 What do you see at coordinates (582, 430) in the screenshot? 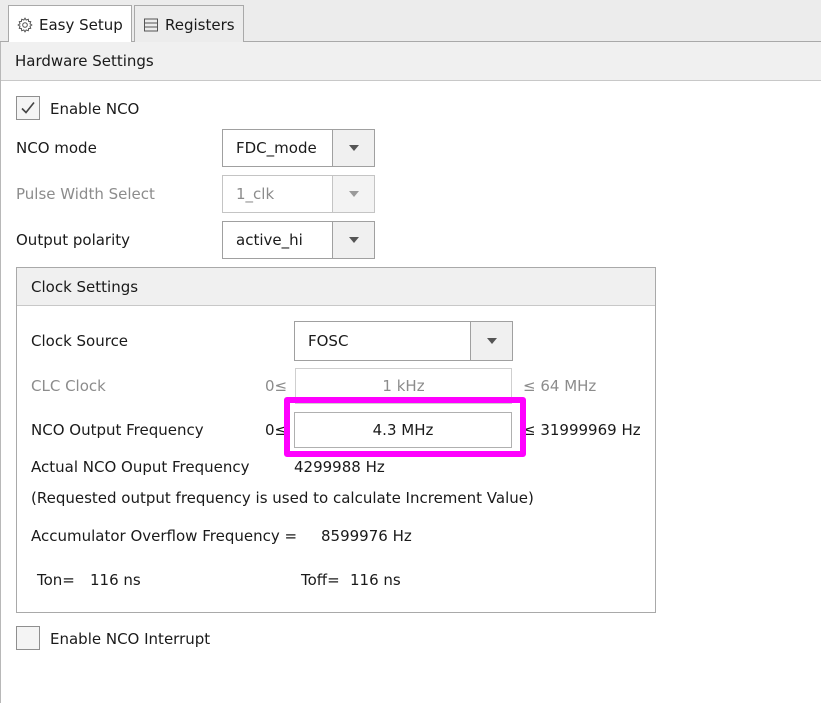
I see `nco-output-frequency-max: ≤ 31999969 Hz` at bounding box center [582, 430].